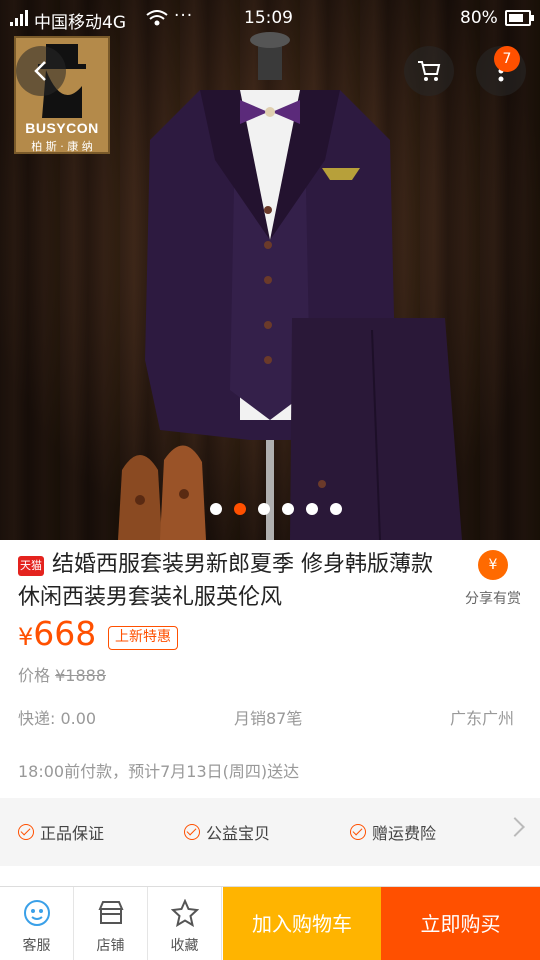  What do you see at coordinates (81, 675) in the screenshot?
I see `original-price-value: ¥1888` at bounding box center [81, 675].